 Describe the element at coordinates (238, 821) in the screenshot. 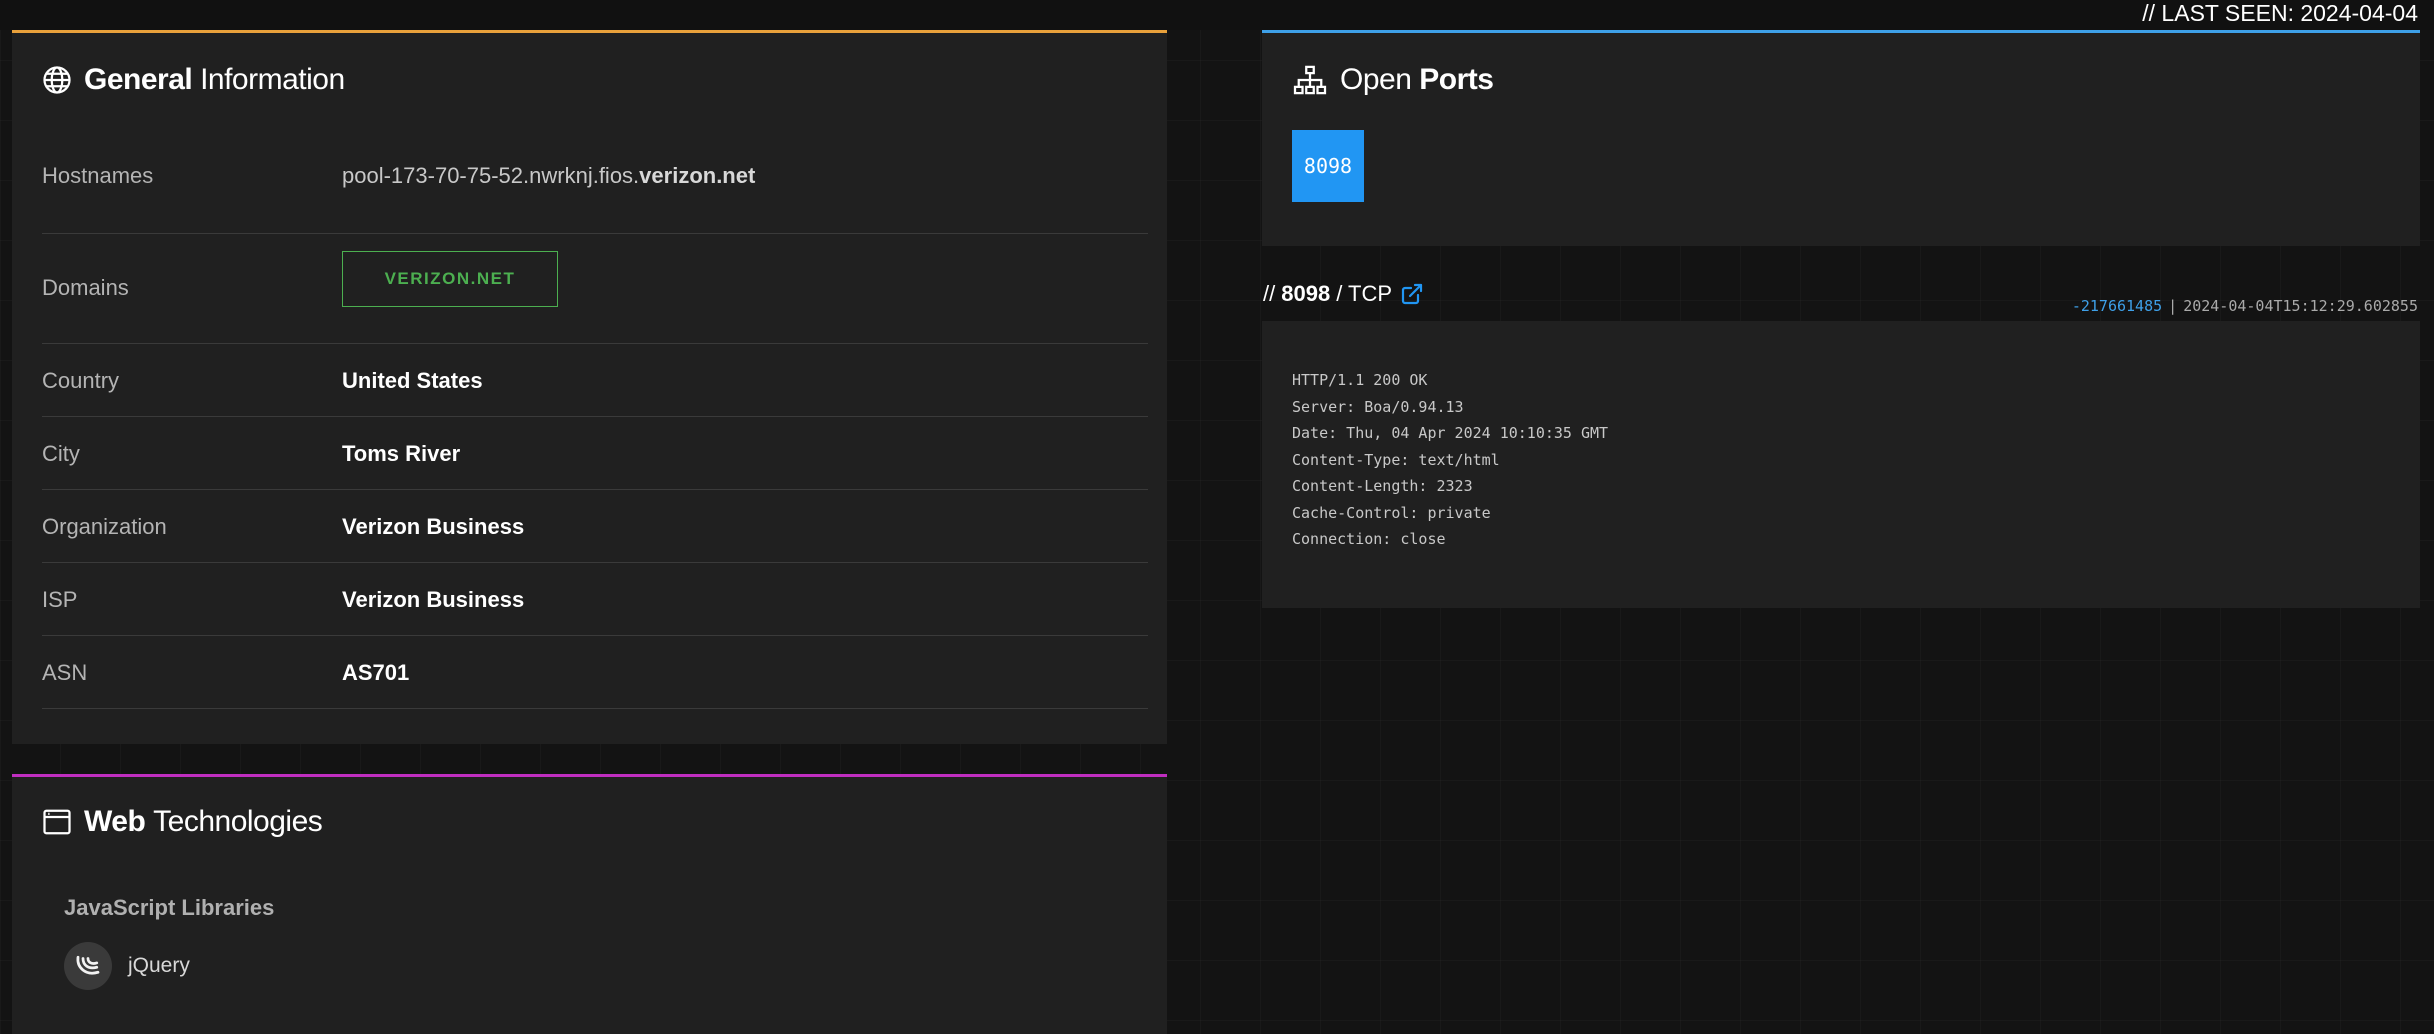

I see `title-light: Technologies` at that location.